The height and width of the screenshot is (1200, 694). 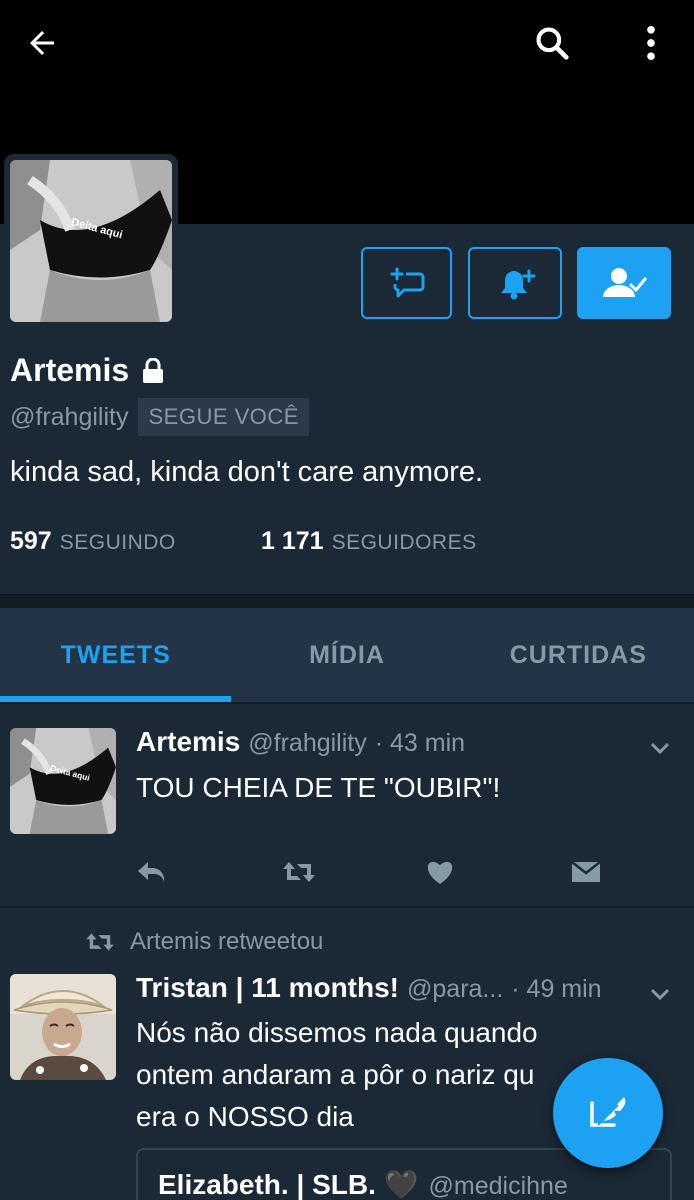 I want to click on following-label: SEGUINDO, so click(x=117, y=542).